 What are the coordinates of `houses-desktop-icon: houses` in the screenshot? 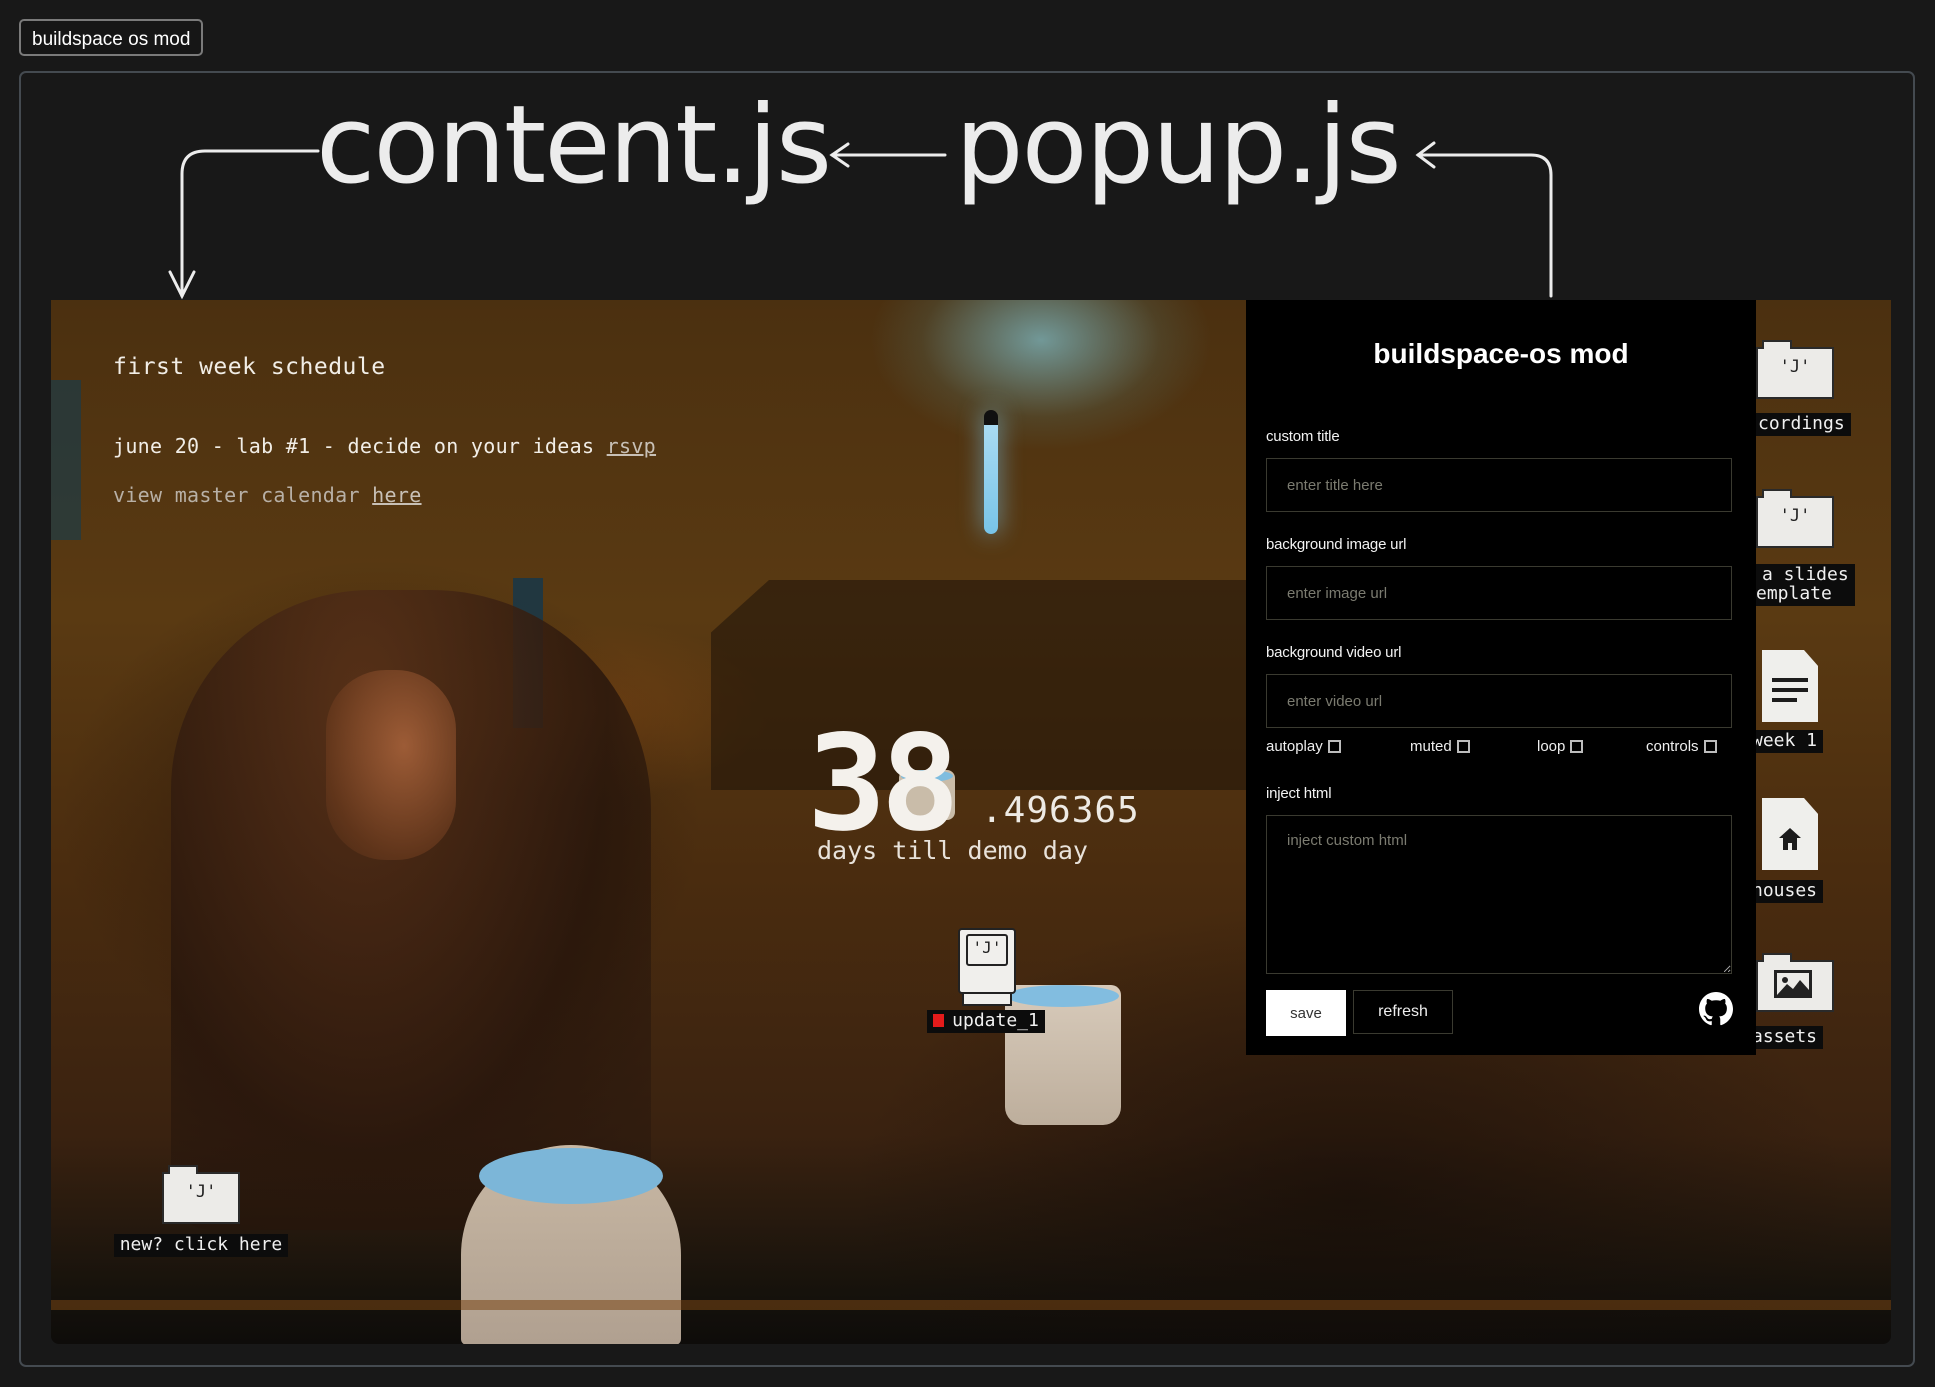 It's located at (1806, 850).